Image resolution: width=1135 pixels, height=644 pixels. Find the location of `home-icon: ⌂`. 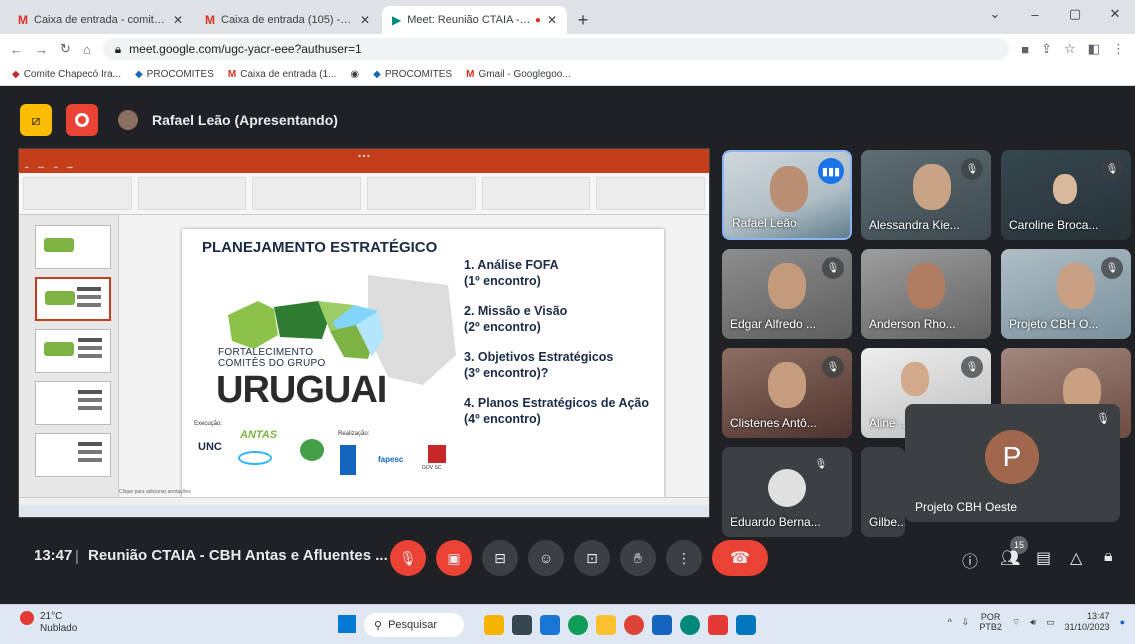

home-icon: ⌂ is located at coordinates (87, 49).